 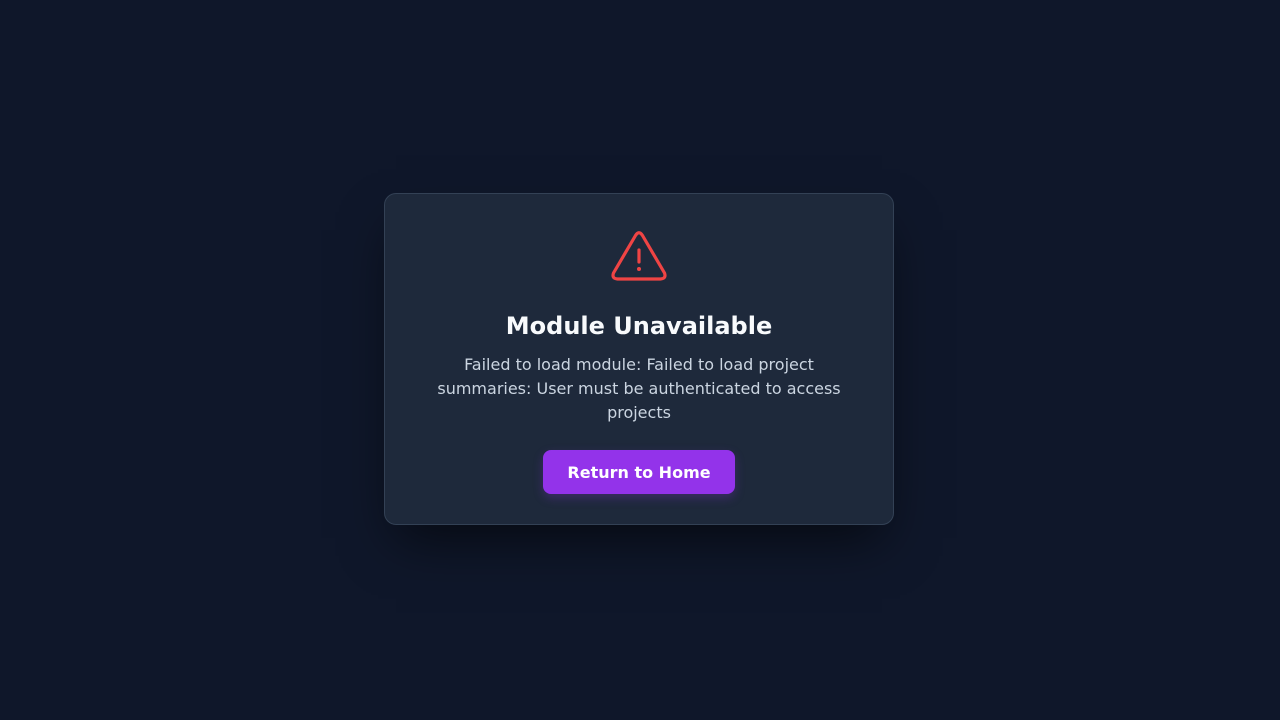 I want to click on error-title: Module Unavailable, so click(x=639, y=326).